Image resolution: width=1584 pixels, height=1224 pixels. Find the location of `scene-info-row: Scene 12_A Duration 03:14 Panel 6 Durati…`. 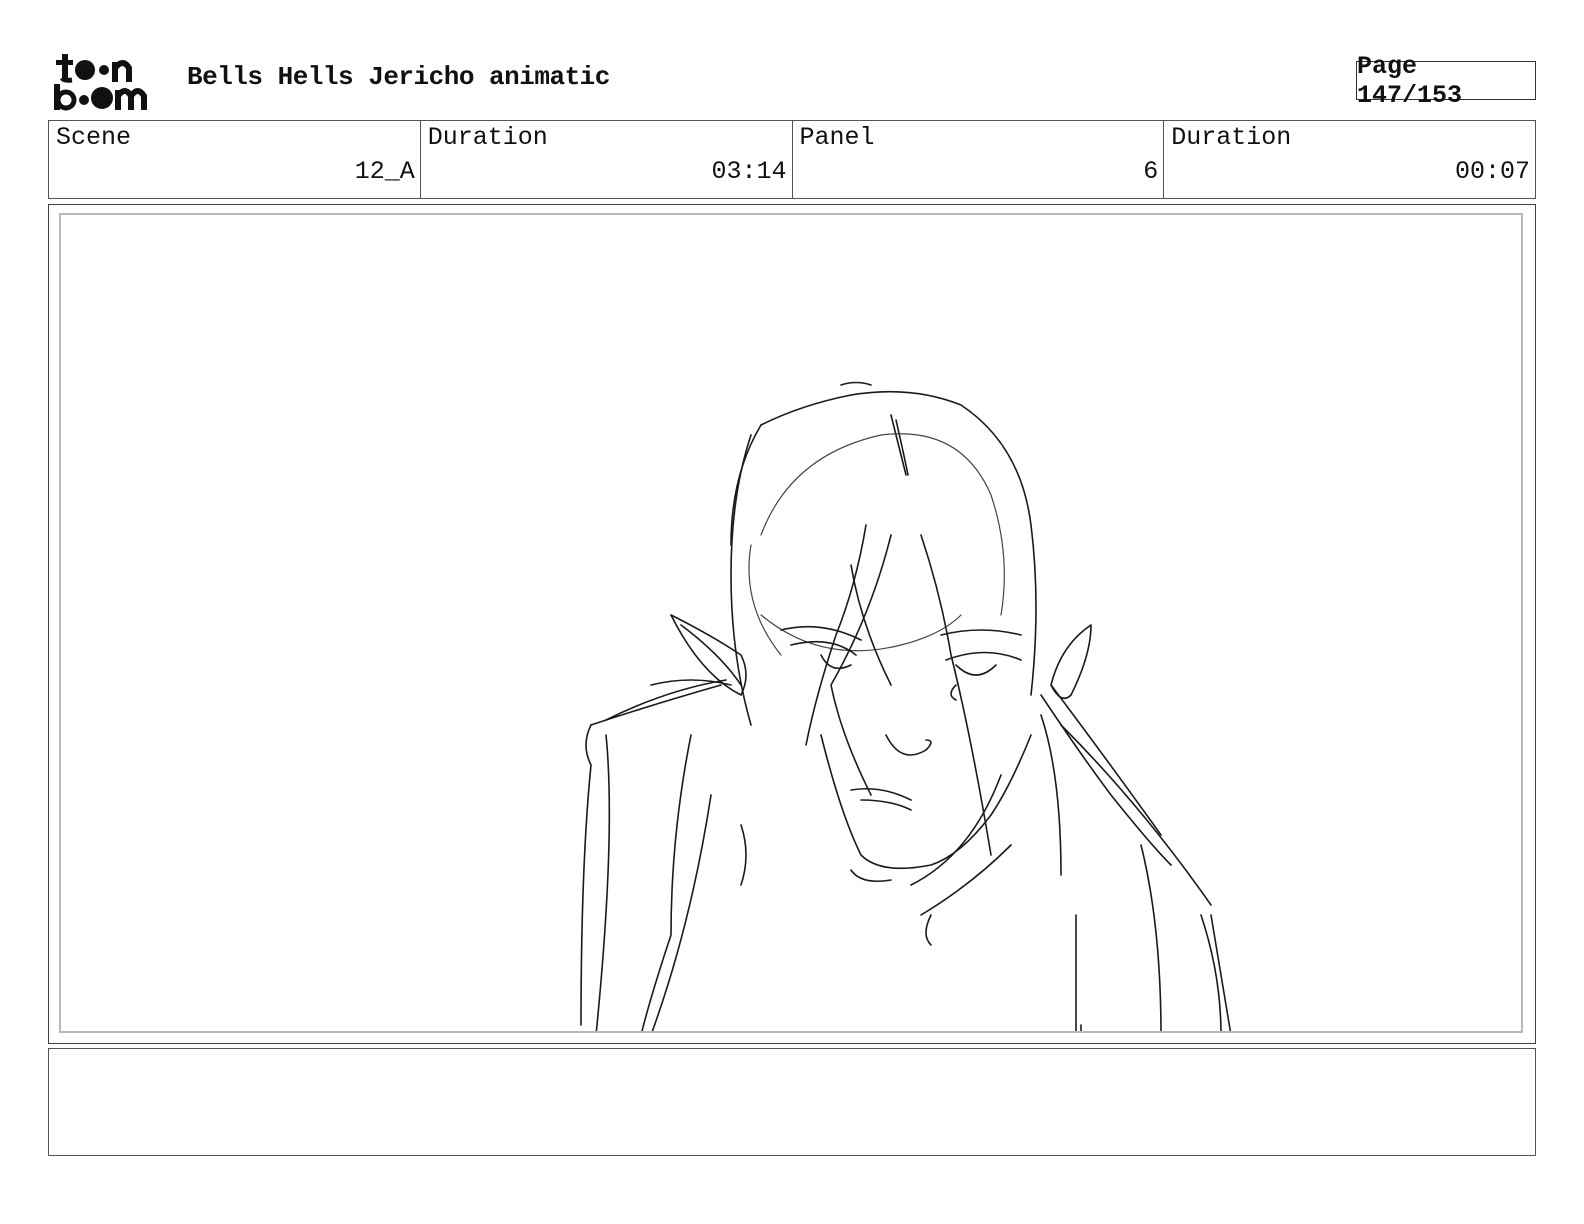

scene-info-row: Scene 12_A Duration 03:14 Panel 6 Durati… is located at coordinates (792, 159).